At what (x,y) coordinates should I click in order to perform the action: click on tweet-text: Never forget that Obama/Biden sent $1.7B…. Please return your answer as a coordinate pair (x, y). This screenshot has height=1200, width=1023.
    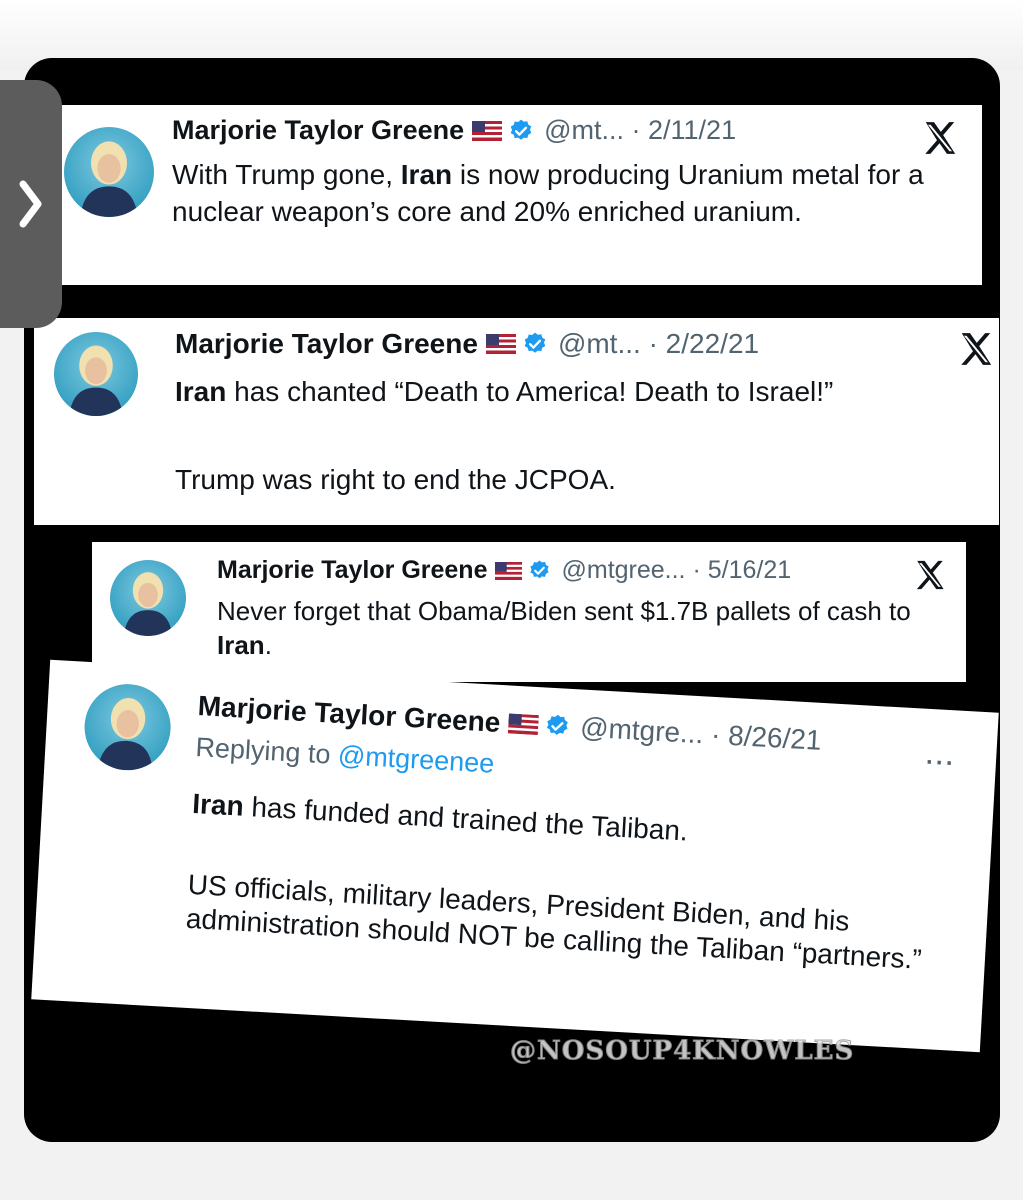
    Looking at the image, I should click on (564, 628).